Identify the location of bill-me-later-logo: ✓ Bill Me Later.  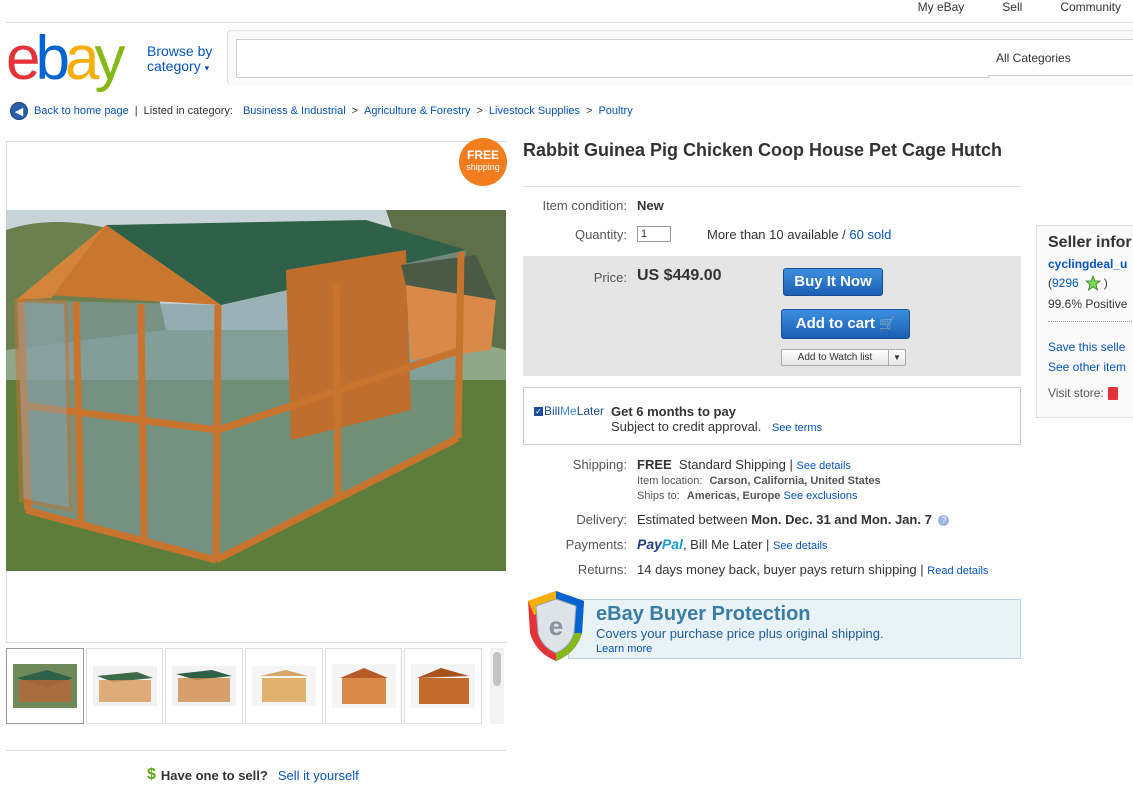
(569, 411).